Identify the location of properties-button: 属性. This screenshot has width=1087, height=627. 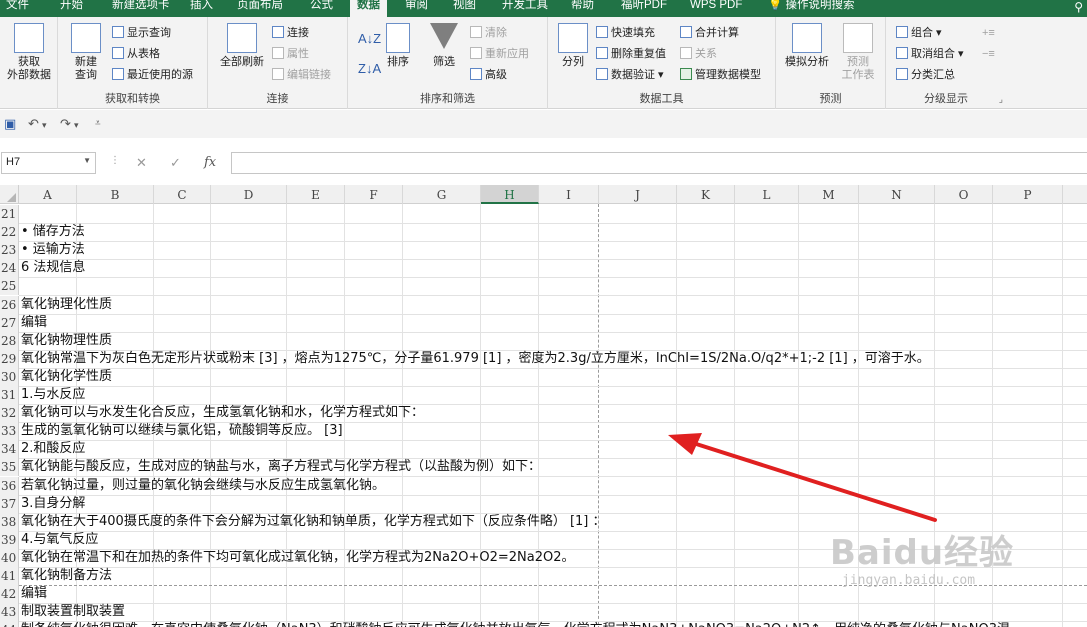
(290, 54).